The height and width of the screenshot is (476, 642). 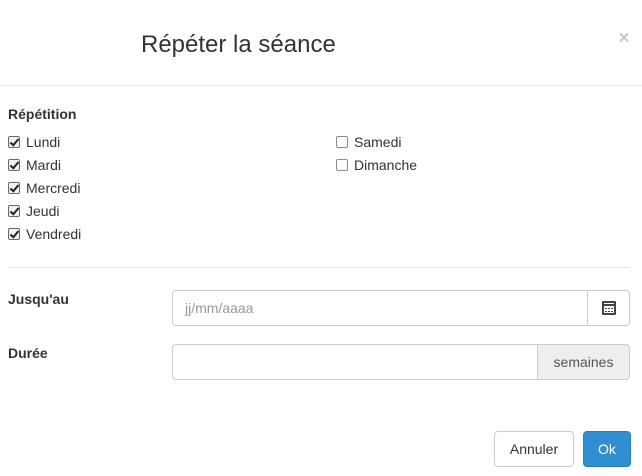 I want to click on day-checkbox-lundi: Lundi, so click(x=34, y=142).